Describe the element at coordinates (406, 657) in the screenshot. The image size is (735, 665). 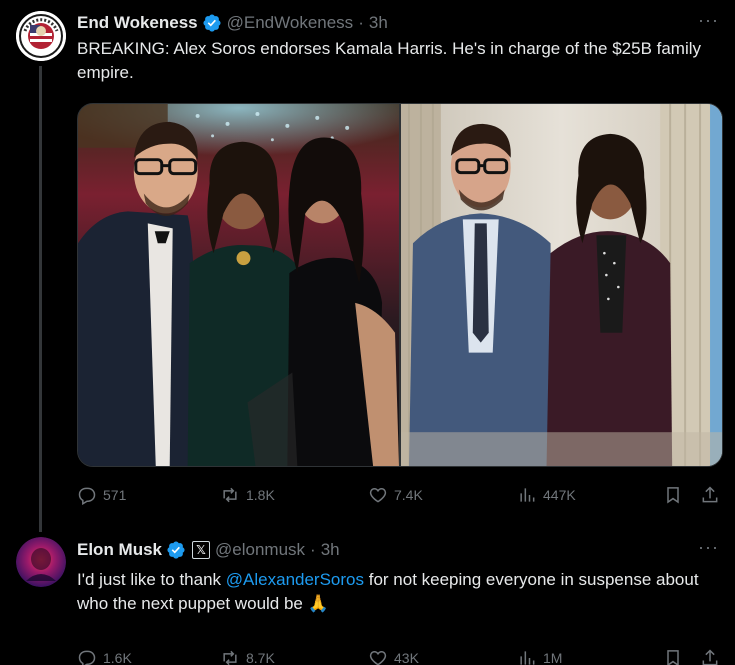
I see `like-count: 43K` at that location.